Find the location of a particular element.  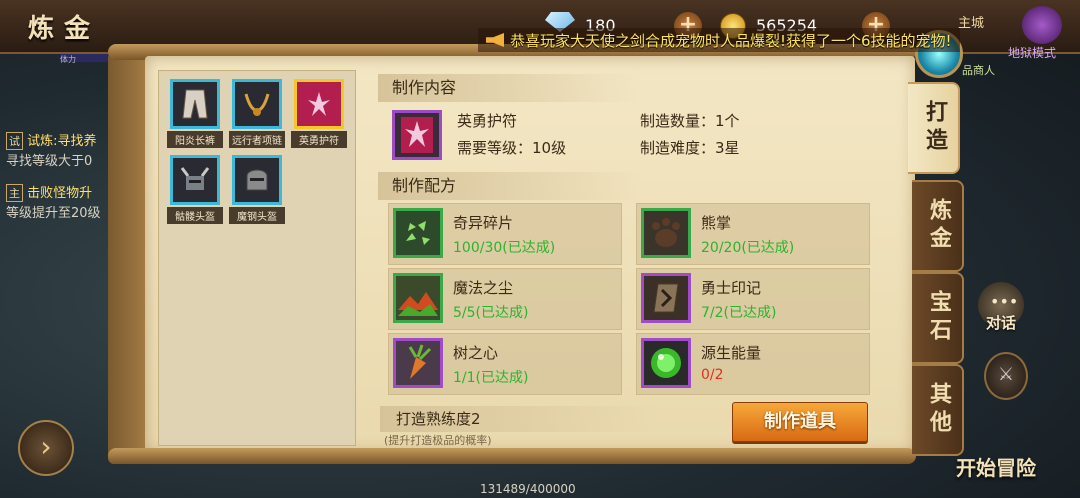

recipe-item-necklace: 远行者项链 is located at coordinates (257, 114).